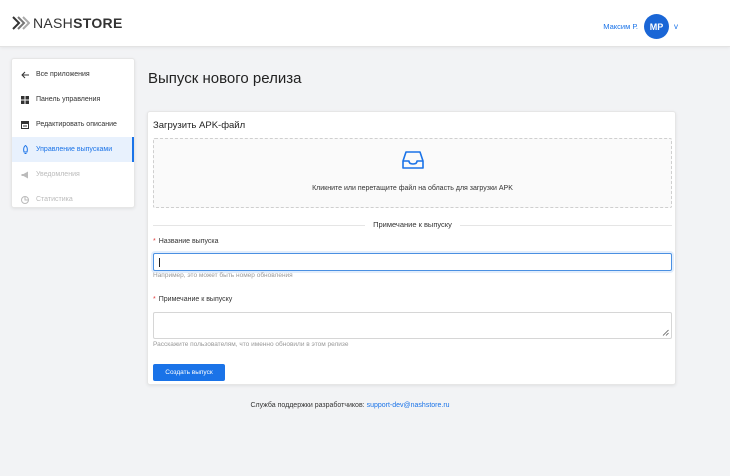 The height and width of the screenshot is (476, 730). What do you see at coordinates (25, 75) in the screenshot?
I see `arrow-left-icon` at bounding box center [25, 75].